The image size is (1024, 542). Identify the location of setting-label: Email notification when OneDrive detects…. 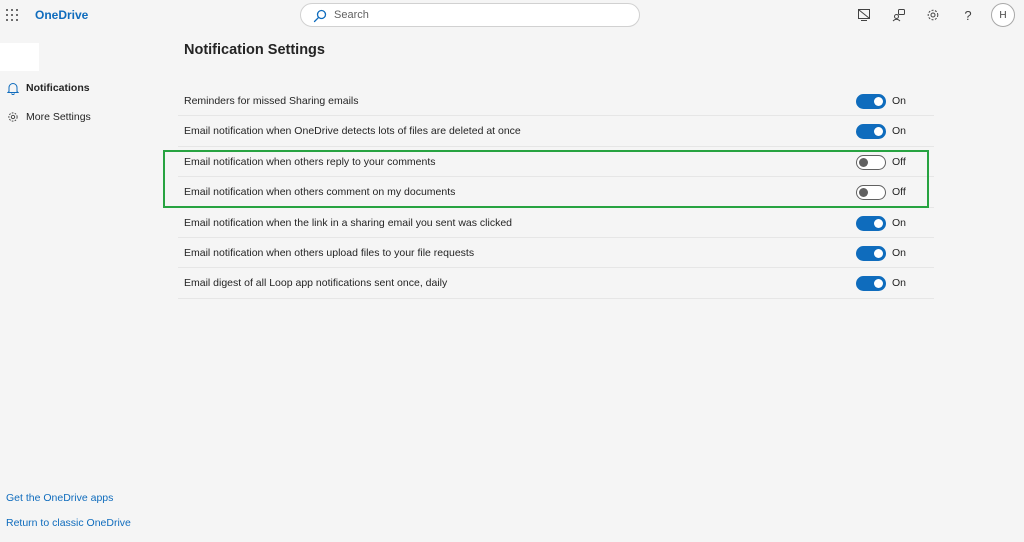
(352, 131).